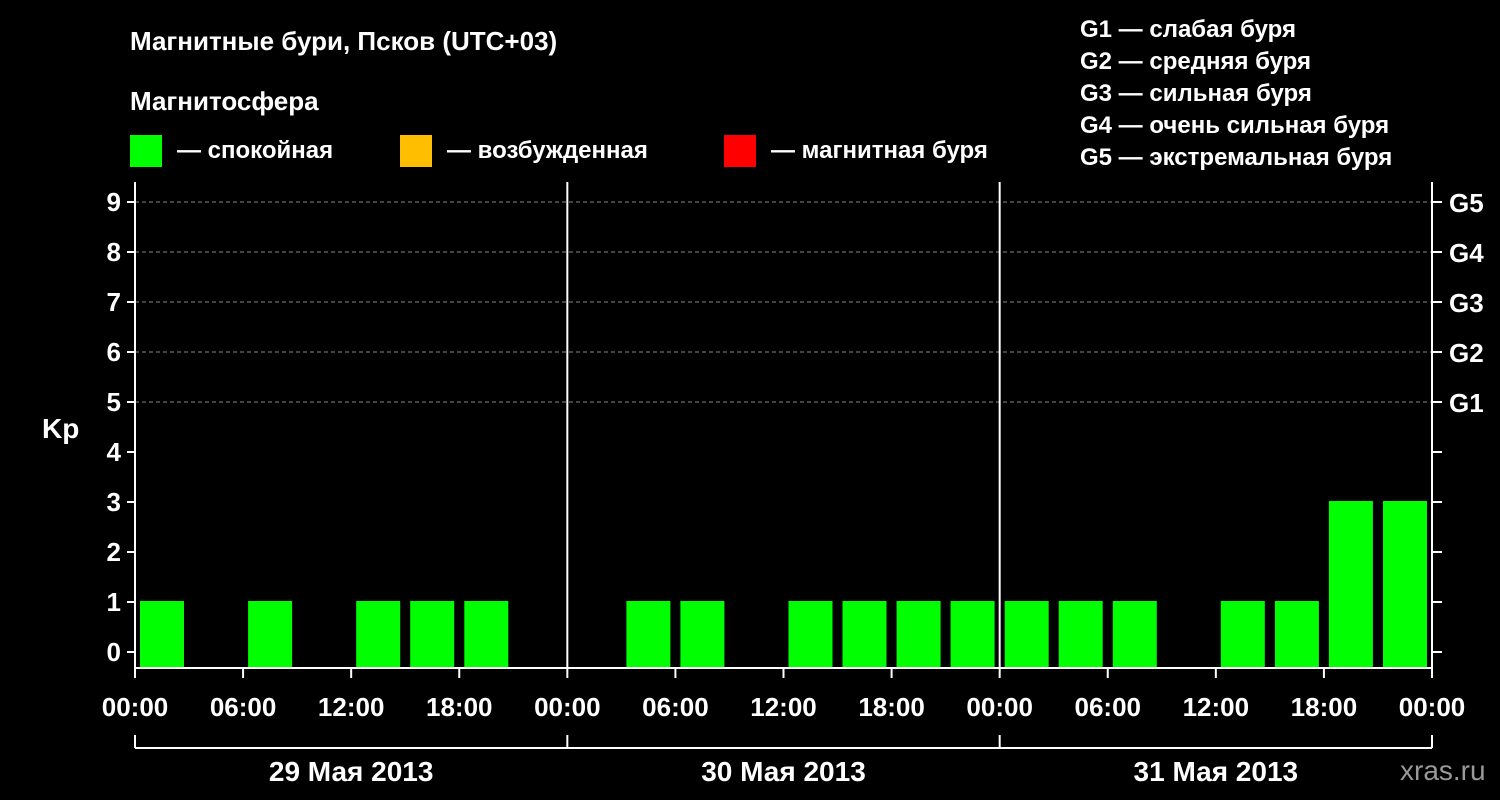  What do you see at coordinates (114, 652) in the screenshot?
I see `y-tick-label-0: 0` at bounding box center [114, 652].